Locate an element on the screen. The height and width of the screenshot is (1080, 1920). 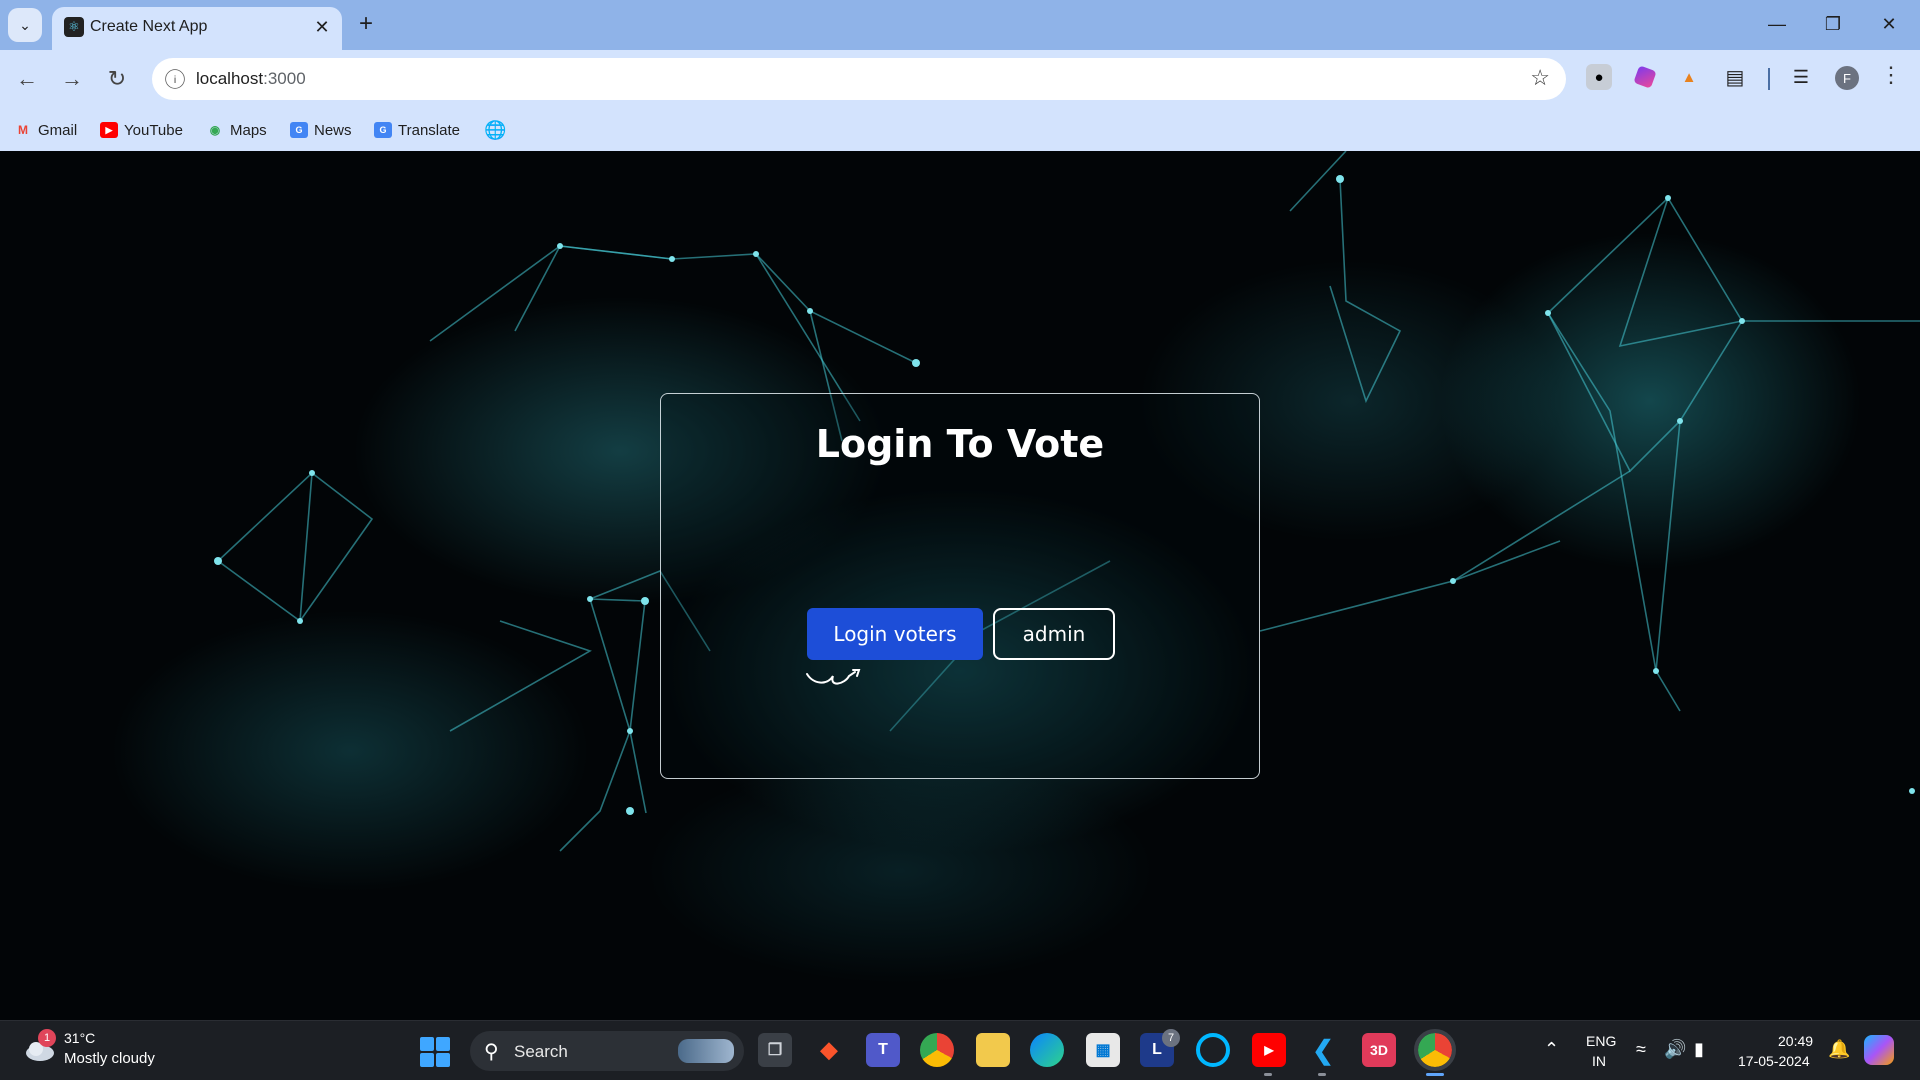
bookmark-maps: ◉ Maps is located at coordinates (236, 130).